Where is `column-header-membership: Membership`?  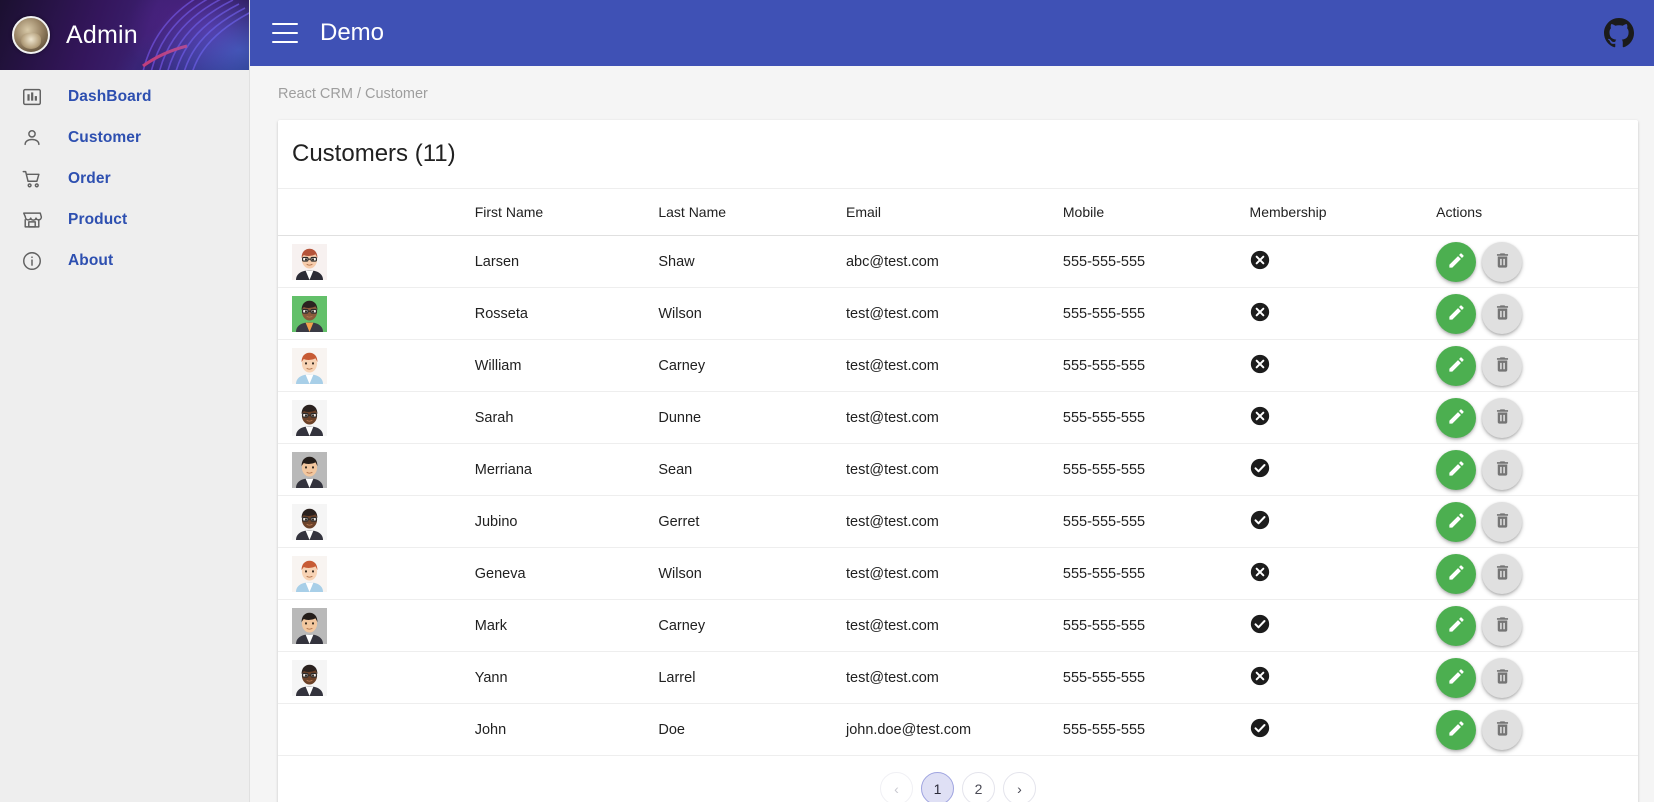 column-header-membership: Membership is located at coordinates (1343, 212).